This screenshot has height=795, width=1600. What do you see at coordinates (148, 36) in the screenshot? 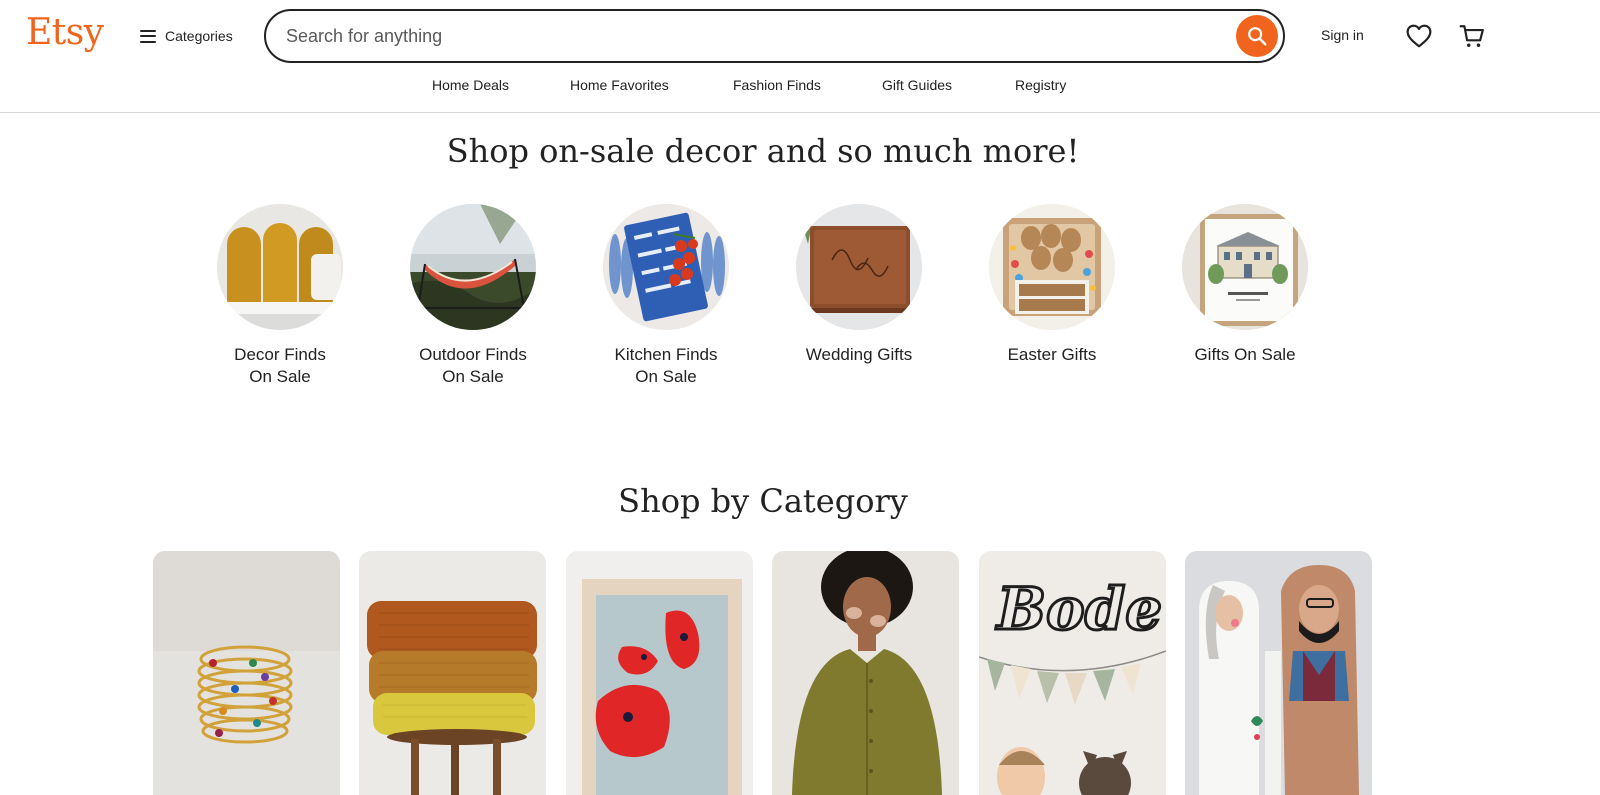
I see `hamburger-menu-icon` at bounding box center [148, 36].